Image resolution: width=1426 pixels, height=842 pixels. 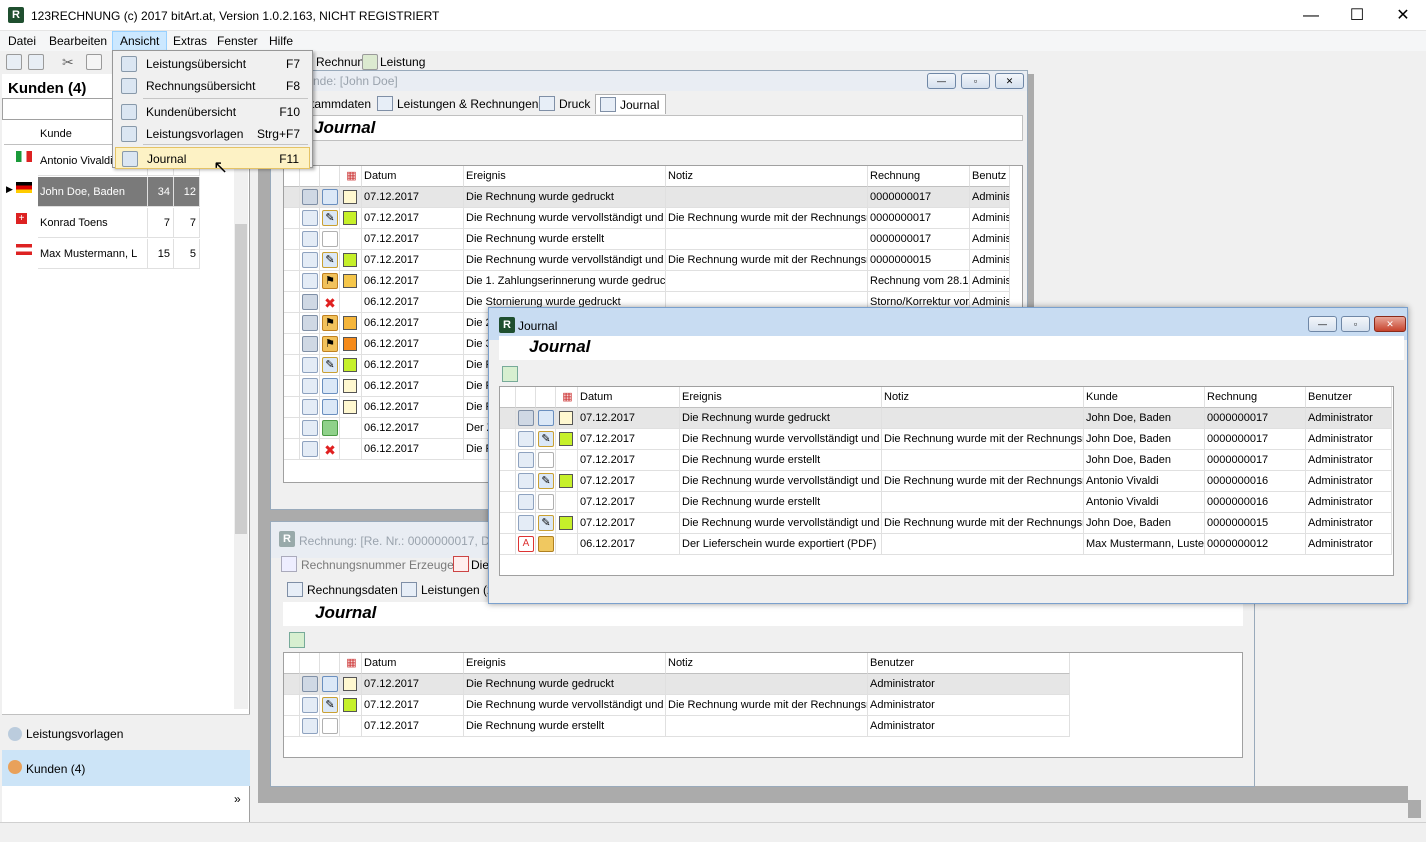 I want to click on mdi-horizontal-scrollbar, so click(x=833, y=811).